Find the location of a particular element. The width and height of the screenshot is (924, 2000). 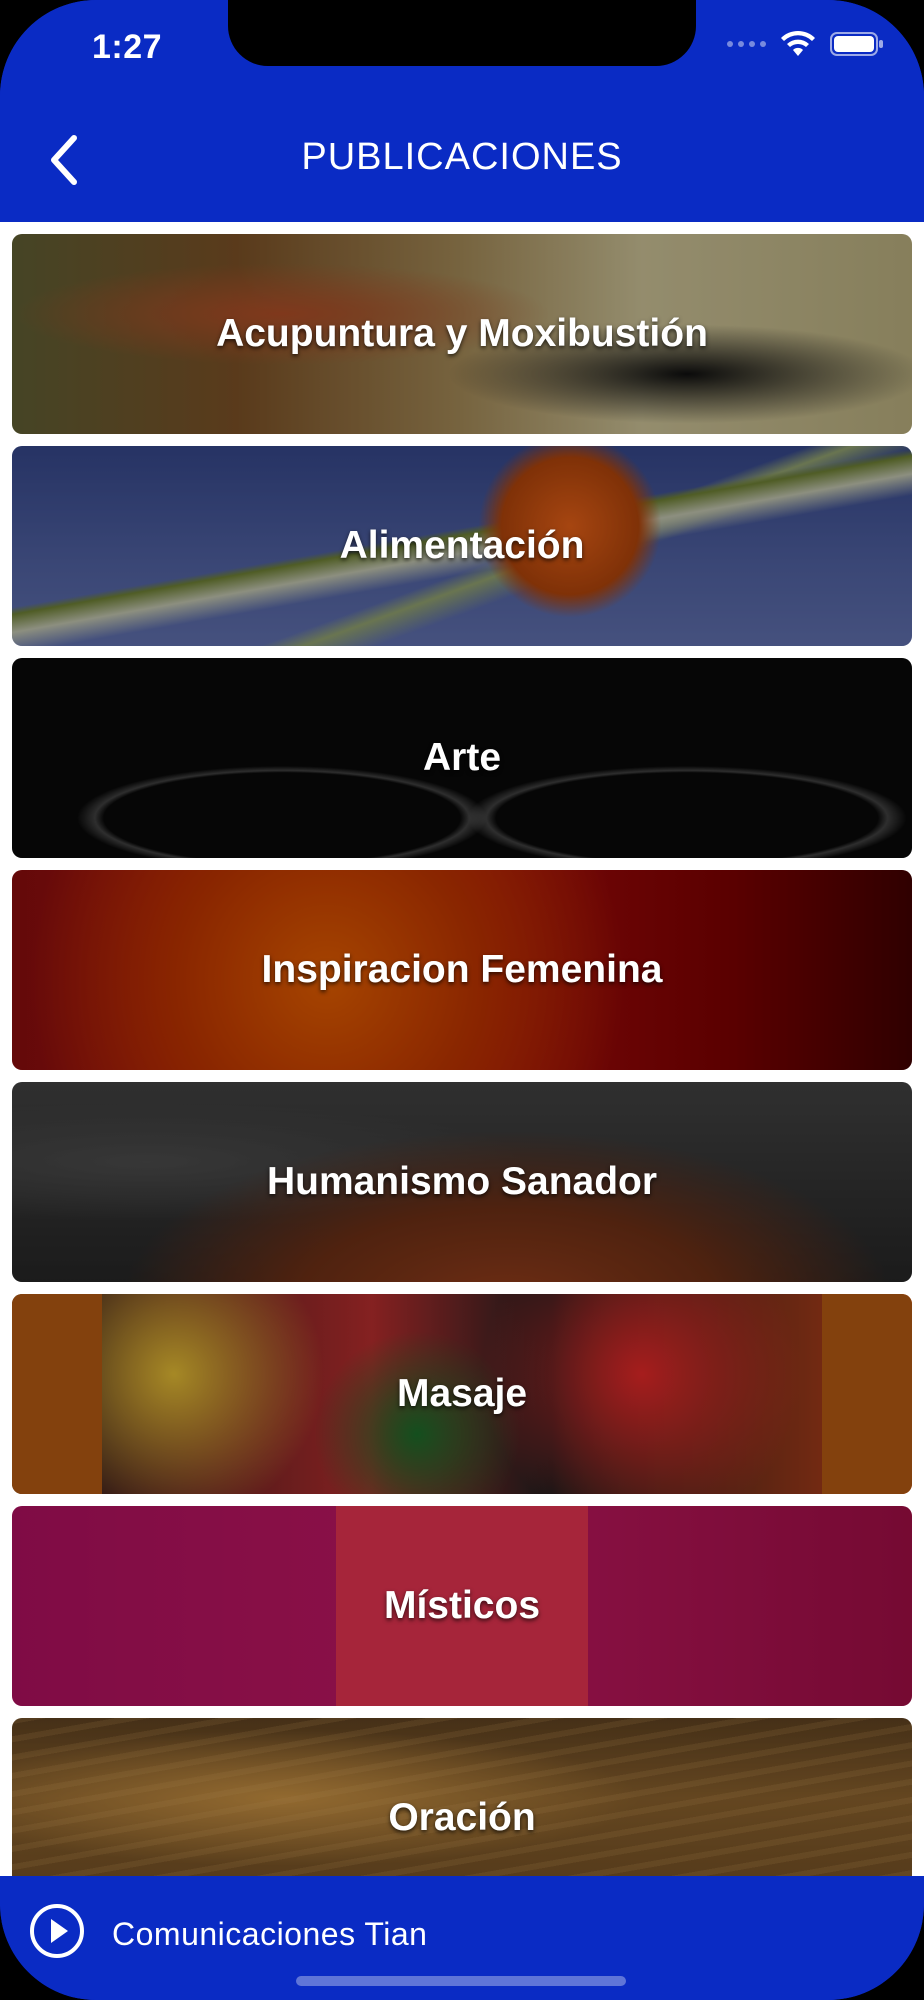

category-card-masaje: Masaje is located at coordinates (462, 1394).